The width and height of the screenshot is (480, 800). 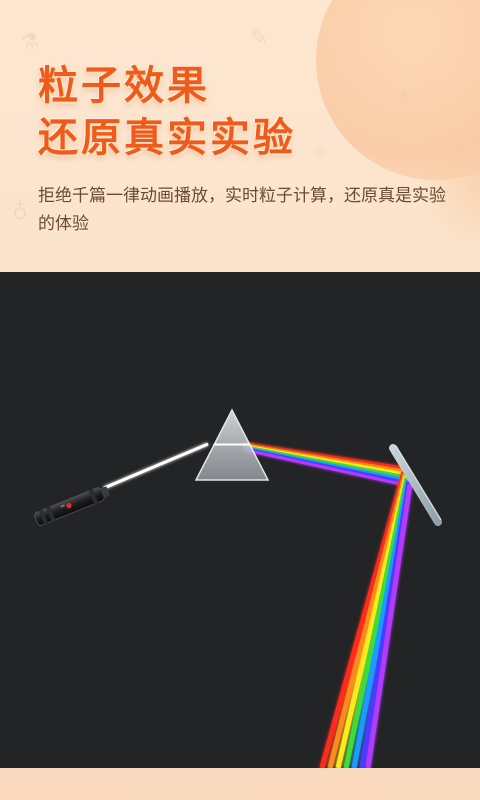 What do you see at coordinates (124, 86) in the screenshot?
I see `page-title: 粒子效果` at bounding box center [124, 86].